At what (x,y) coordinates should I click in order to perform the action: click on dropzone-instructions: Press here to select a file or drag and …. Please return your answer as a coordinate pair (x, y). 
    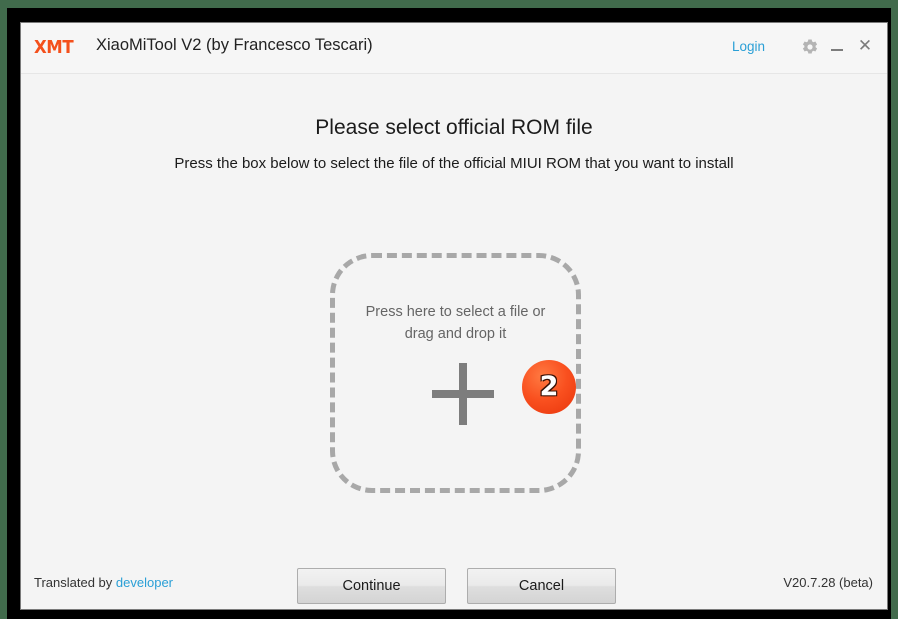
    Looking at the image, I should click on (455, 323).